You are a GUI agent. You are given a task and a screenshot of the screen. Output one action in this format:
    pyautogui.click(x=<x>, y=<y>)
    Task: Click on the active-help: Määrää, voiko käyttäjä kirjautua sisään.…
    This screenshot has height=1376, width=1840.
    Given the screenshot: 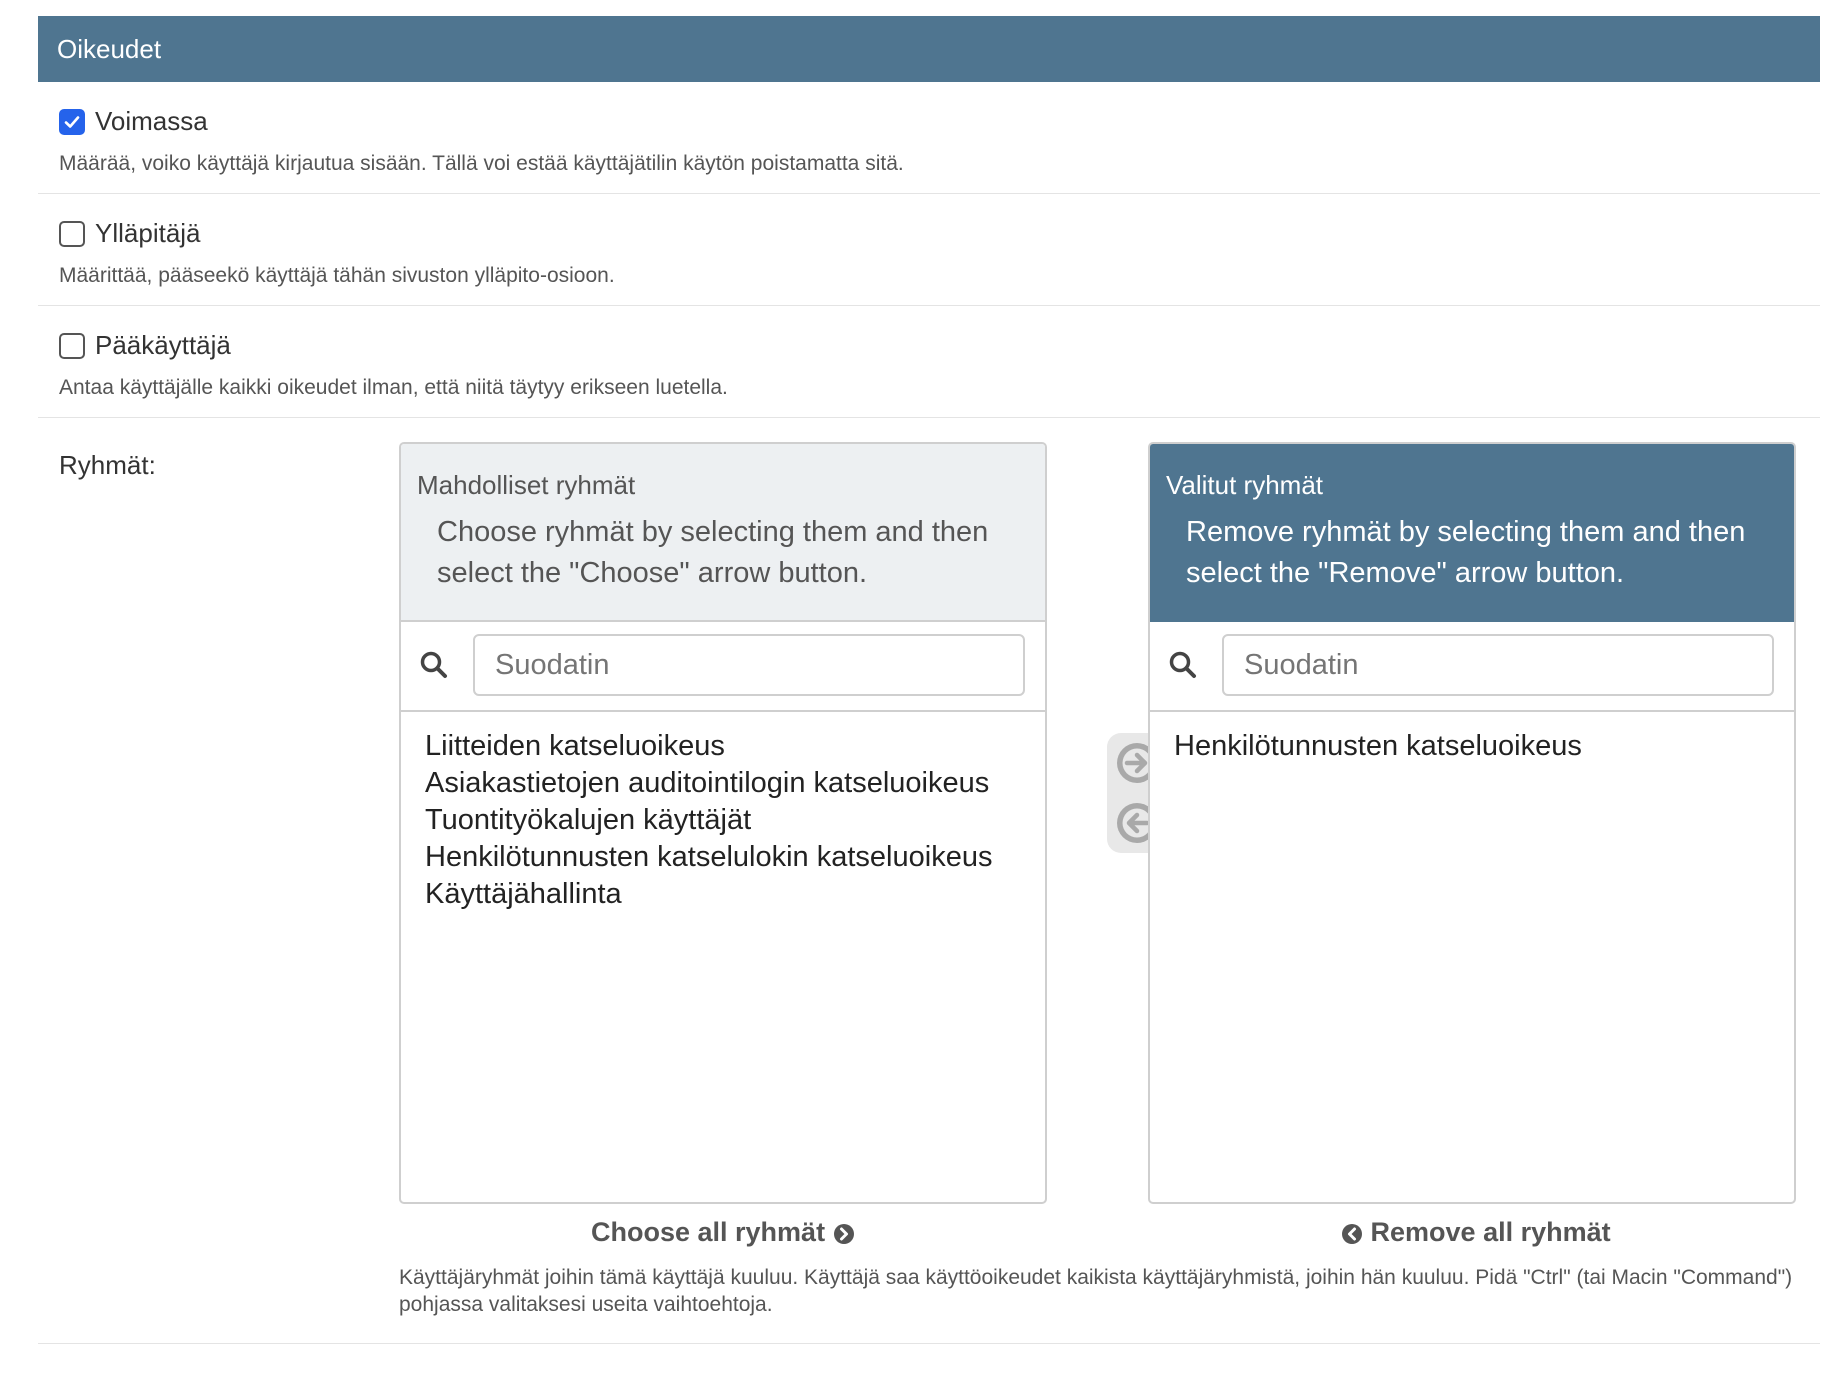 What is the action you would take?
    pyautogui.click(x=481, y=163)
    